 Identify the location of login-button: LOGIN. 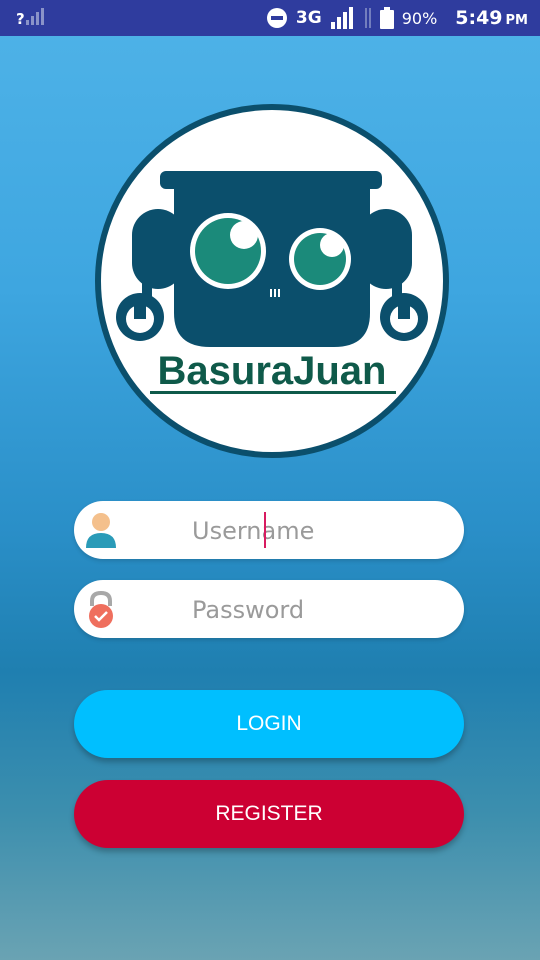
(269, 724).